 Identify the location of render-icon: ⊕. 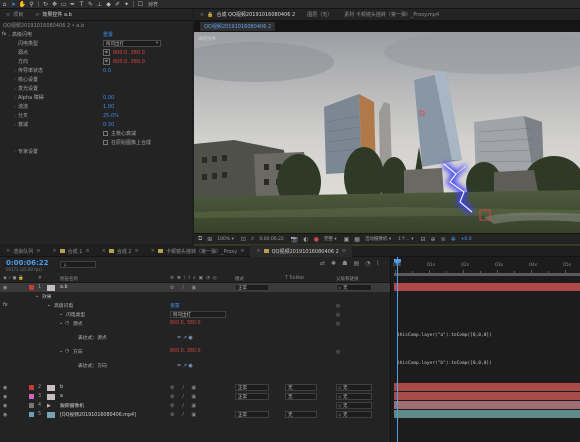
(433, 239).